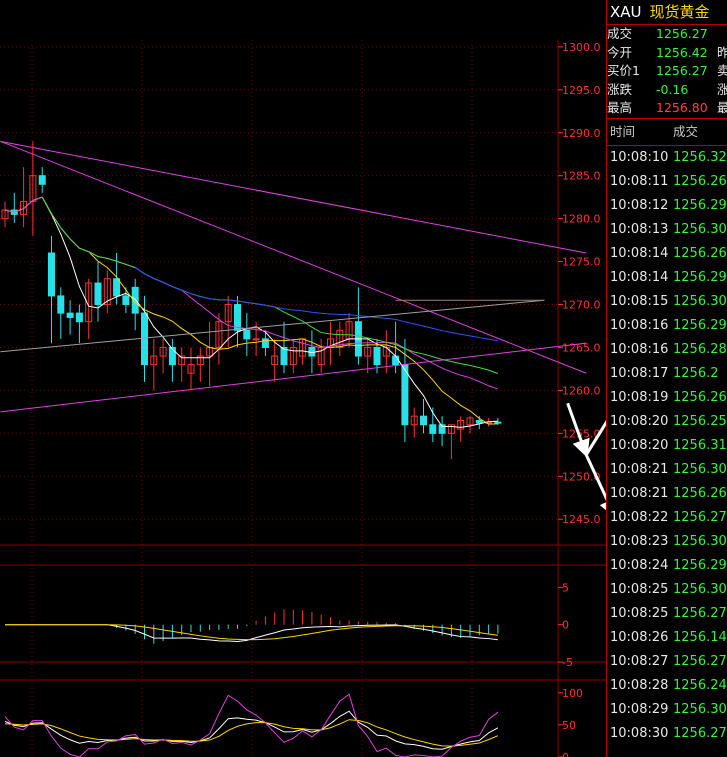 The height and width of the screenshot is (757, 727). What do you see at coordinates (667, 206) in the screenshot?
I see `tick-row: 10:08:12 1256.29` at bounding box center [667, 206].